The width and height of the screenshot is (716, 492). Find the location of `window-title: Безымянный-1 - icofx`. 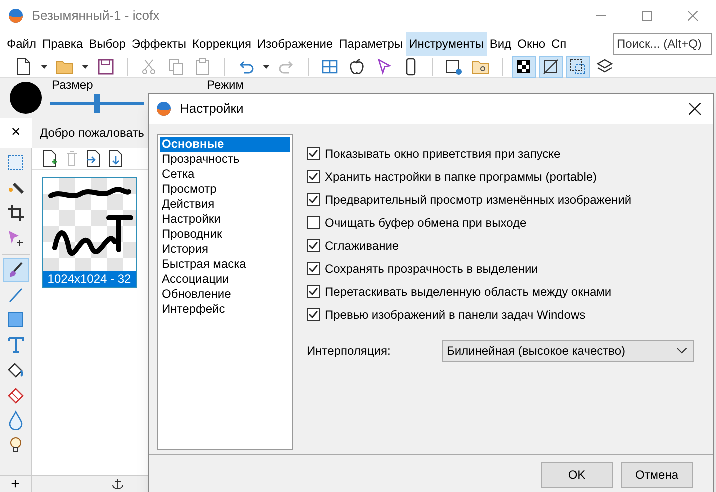

window-title: Безымянный-1 - icofx is located at coordinates (96, 16).